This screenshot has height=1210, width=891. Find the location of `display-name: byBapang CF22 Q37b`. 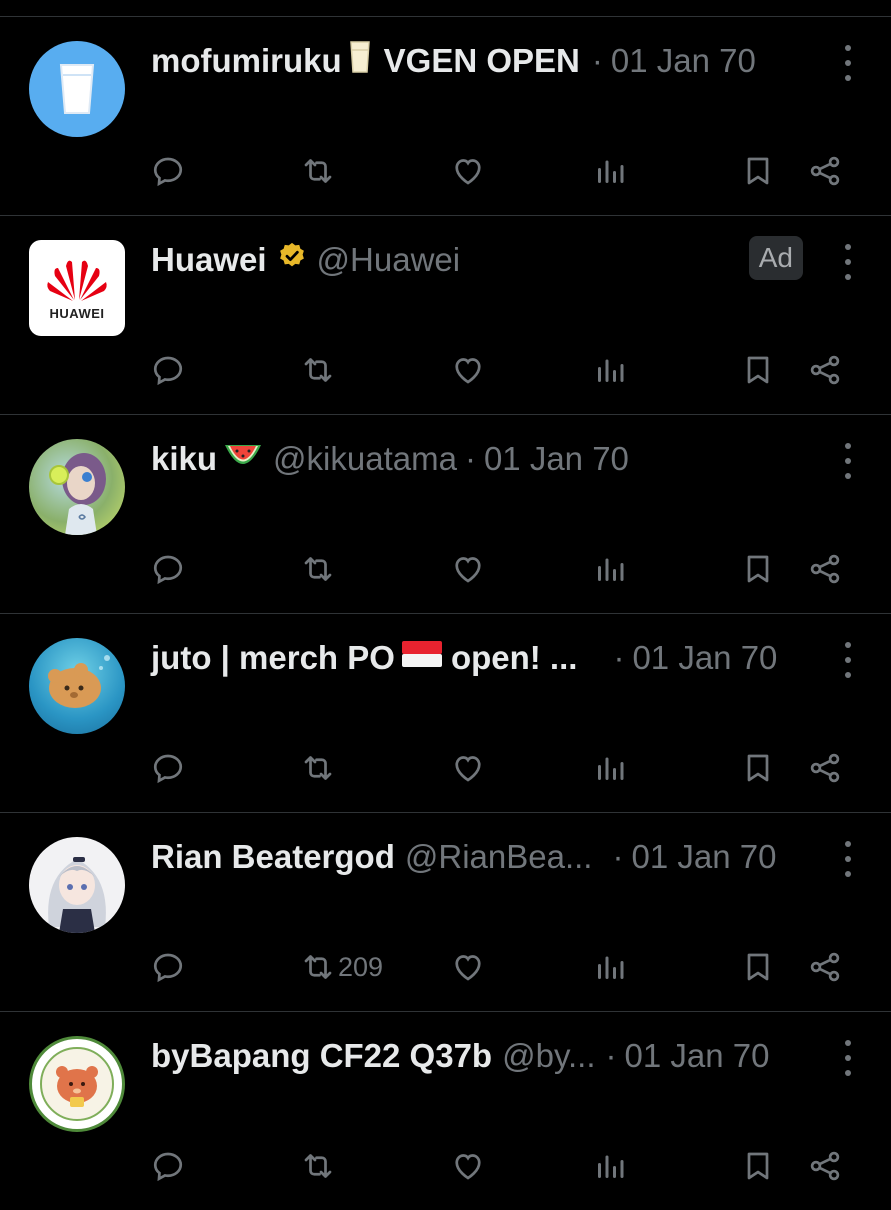

display-name: byBapang CF22 Q37b is located at coordinates (321, 1056).